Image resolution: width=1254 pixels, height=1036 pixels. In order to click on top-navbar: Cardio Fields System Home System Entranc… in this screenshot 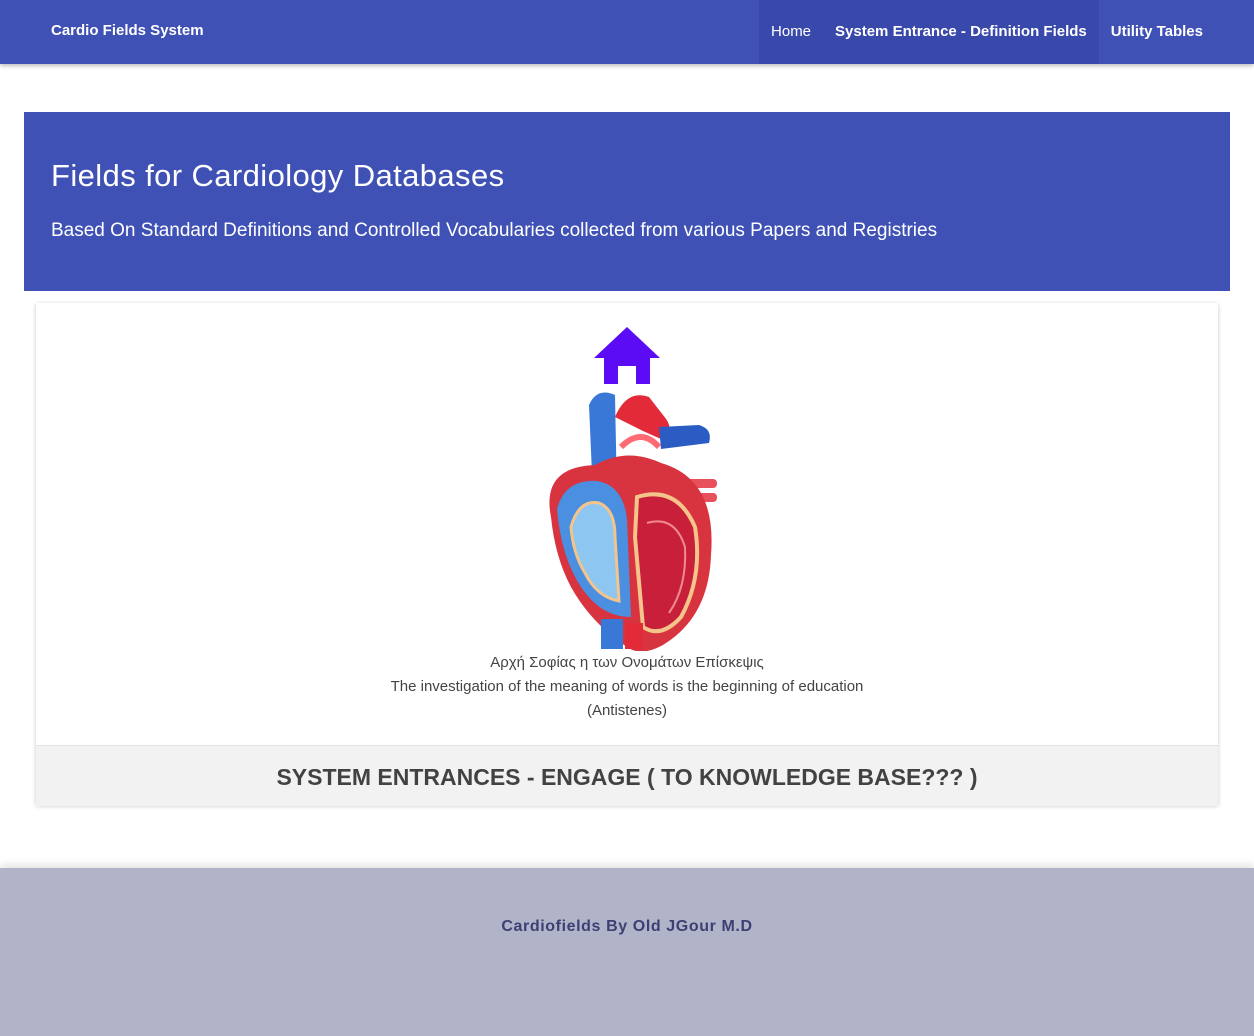, I will do `click(627, 32)`.